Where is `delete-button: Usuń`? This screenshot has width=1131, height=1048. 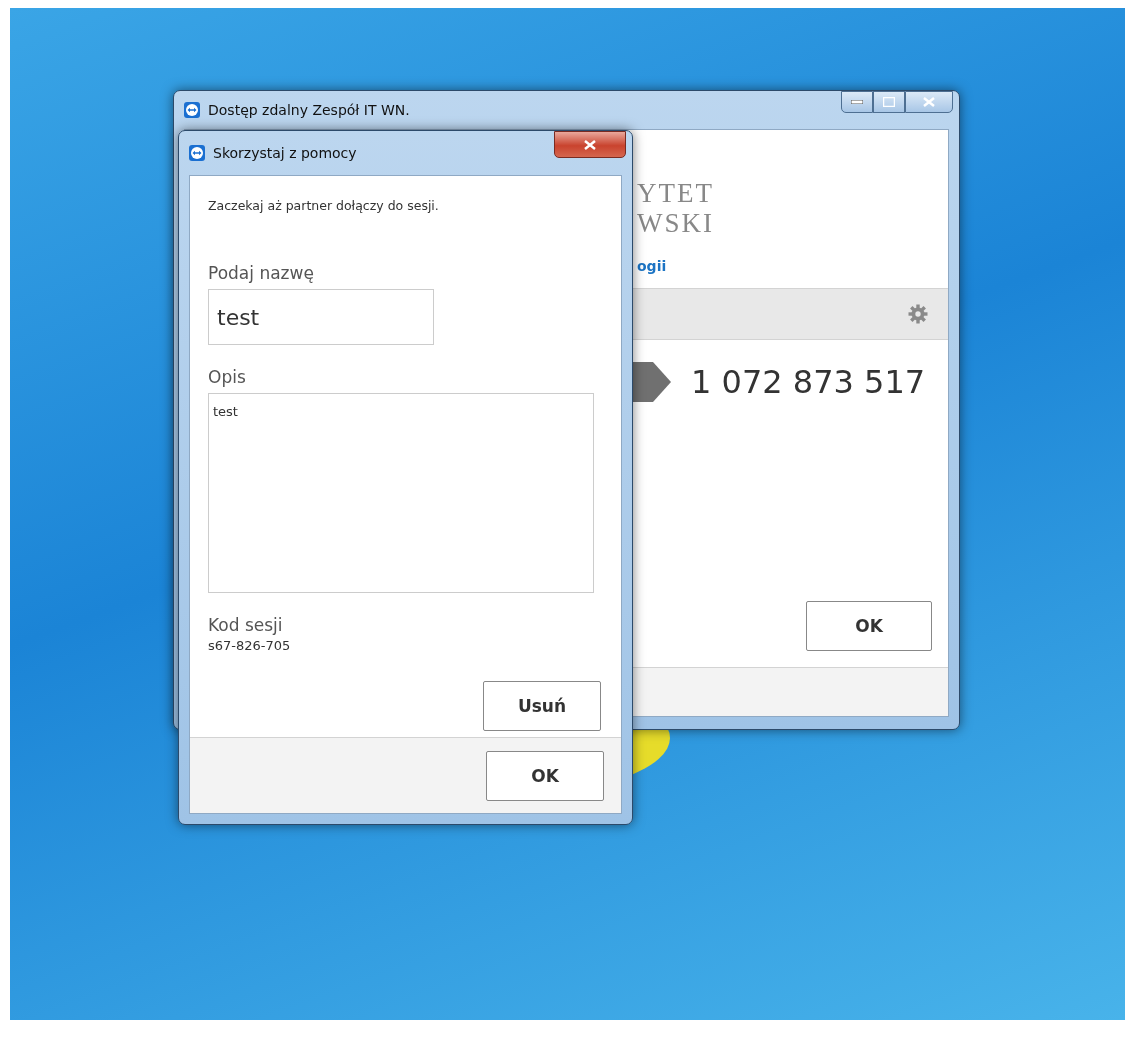
delete-button: Usuń is located at coordinates (542, 706).